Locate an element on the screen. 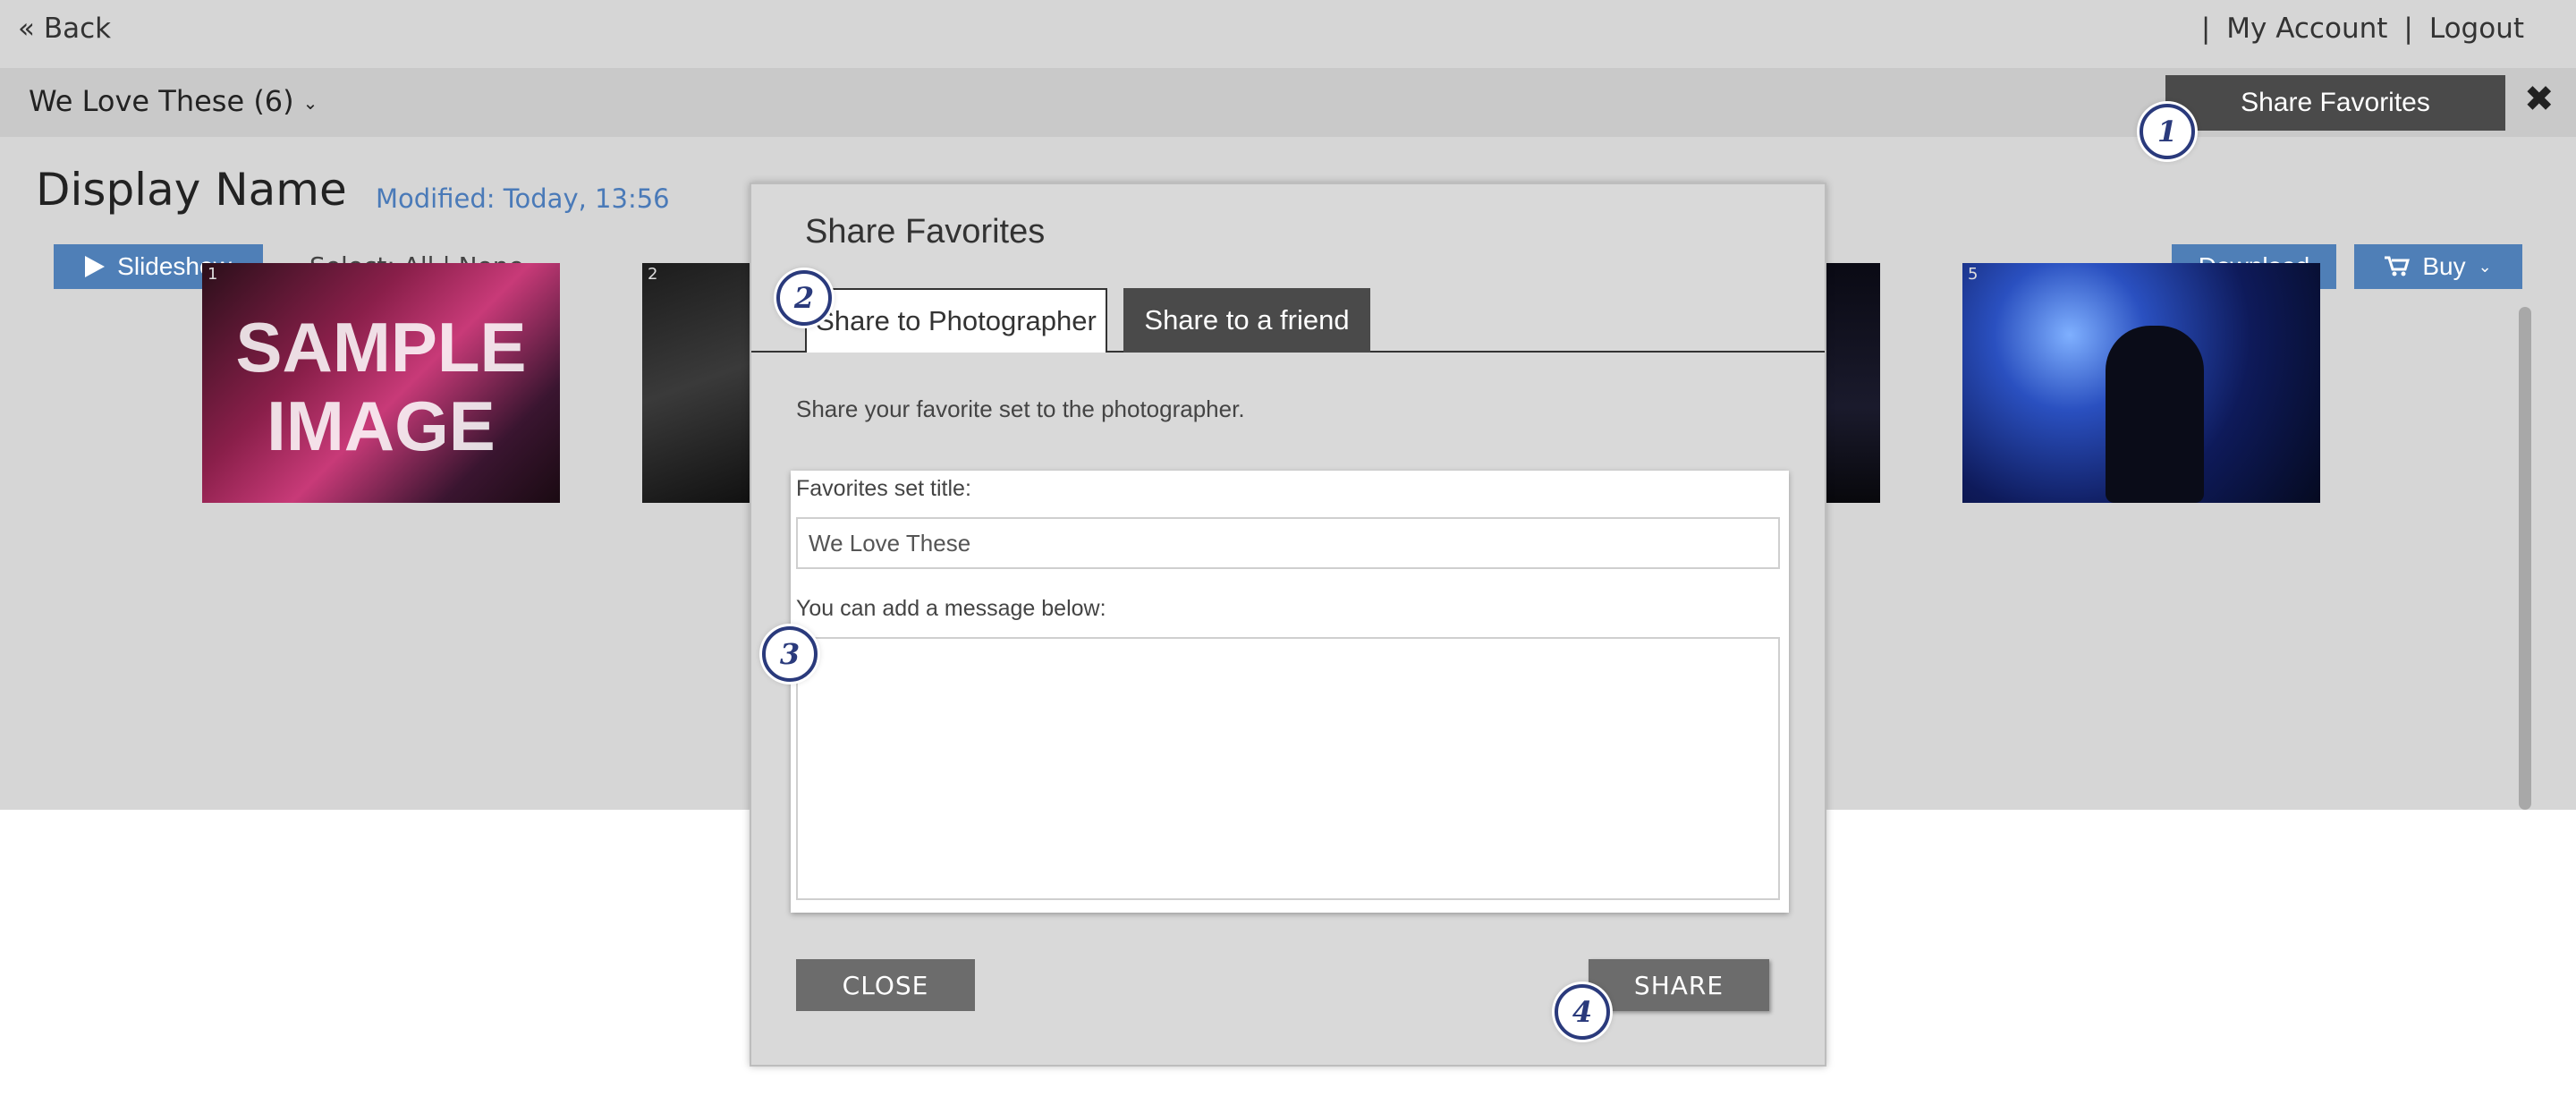  logout-link: Logout is located at coordinates (2476, 29).